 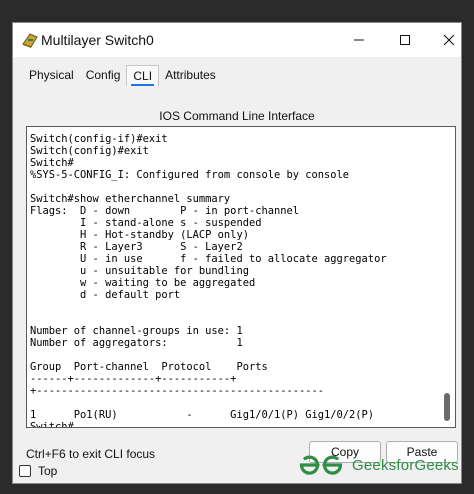 I want to click on gfg-watermark: GeeksforGeeks, so click(x=378, y=465).